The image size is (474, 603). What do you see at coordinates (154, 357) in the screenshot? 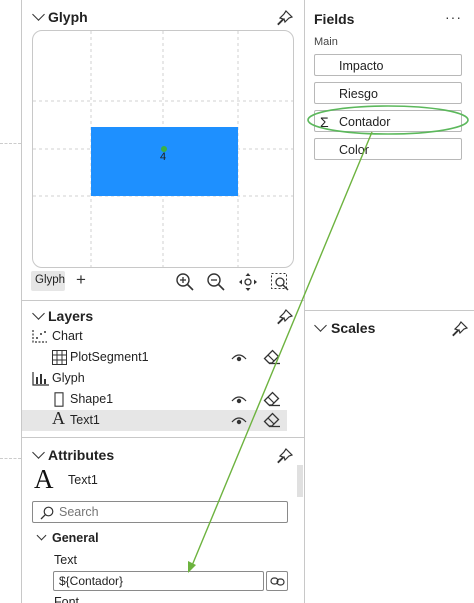
I see `layer-item-plotsegment1: PlotSegment1` at bounding box center [154, 357].